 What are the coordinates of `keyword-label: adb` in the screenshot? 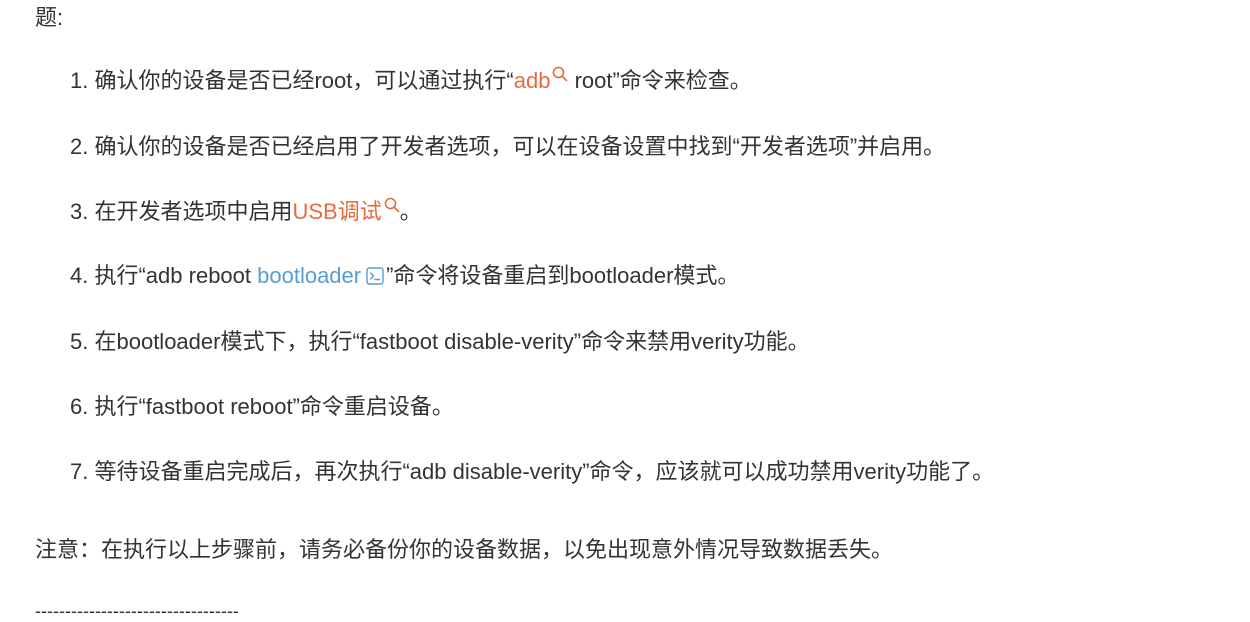 It's located at (532, 80).